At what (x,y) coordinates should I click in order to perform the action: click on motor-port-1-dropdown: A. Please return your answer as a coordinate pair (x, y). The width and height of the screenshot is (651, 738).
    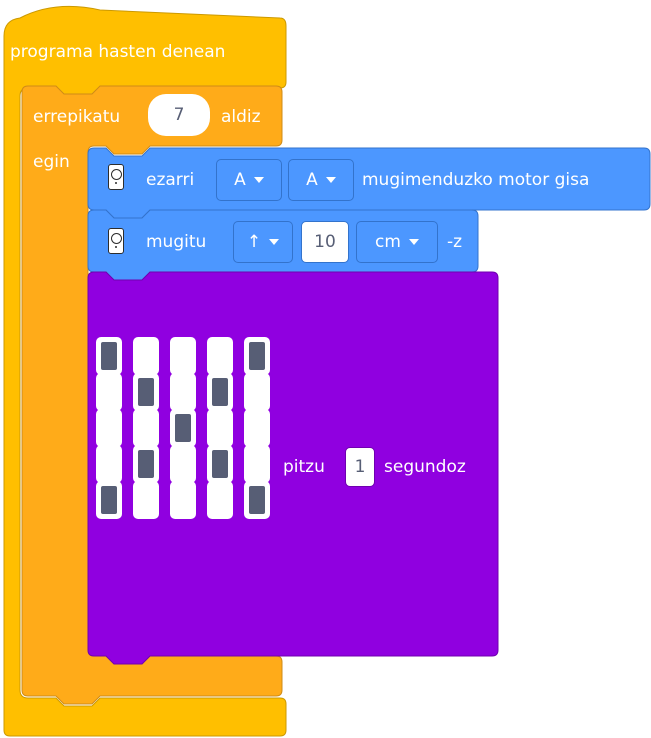
    Looking at the image, I should click on (249, 180).